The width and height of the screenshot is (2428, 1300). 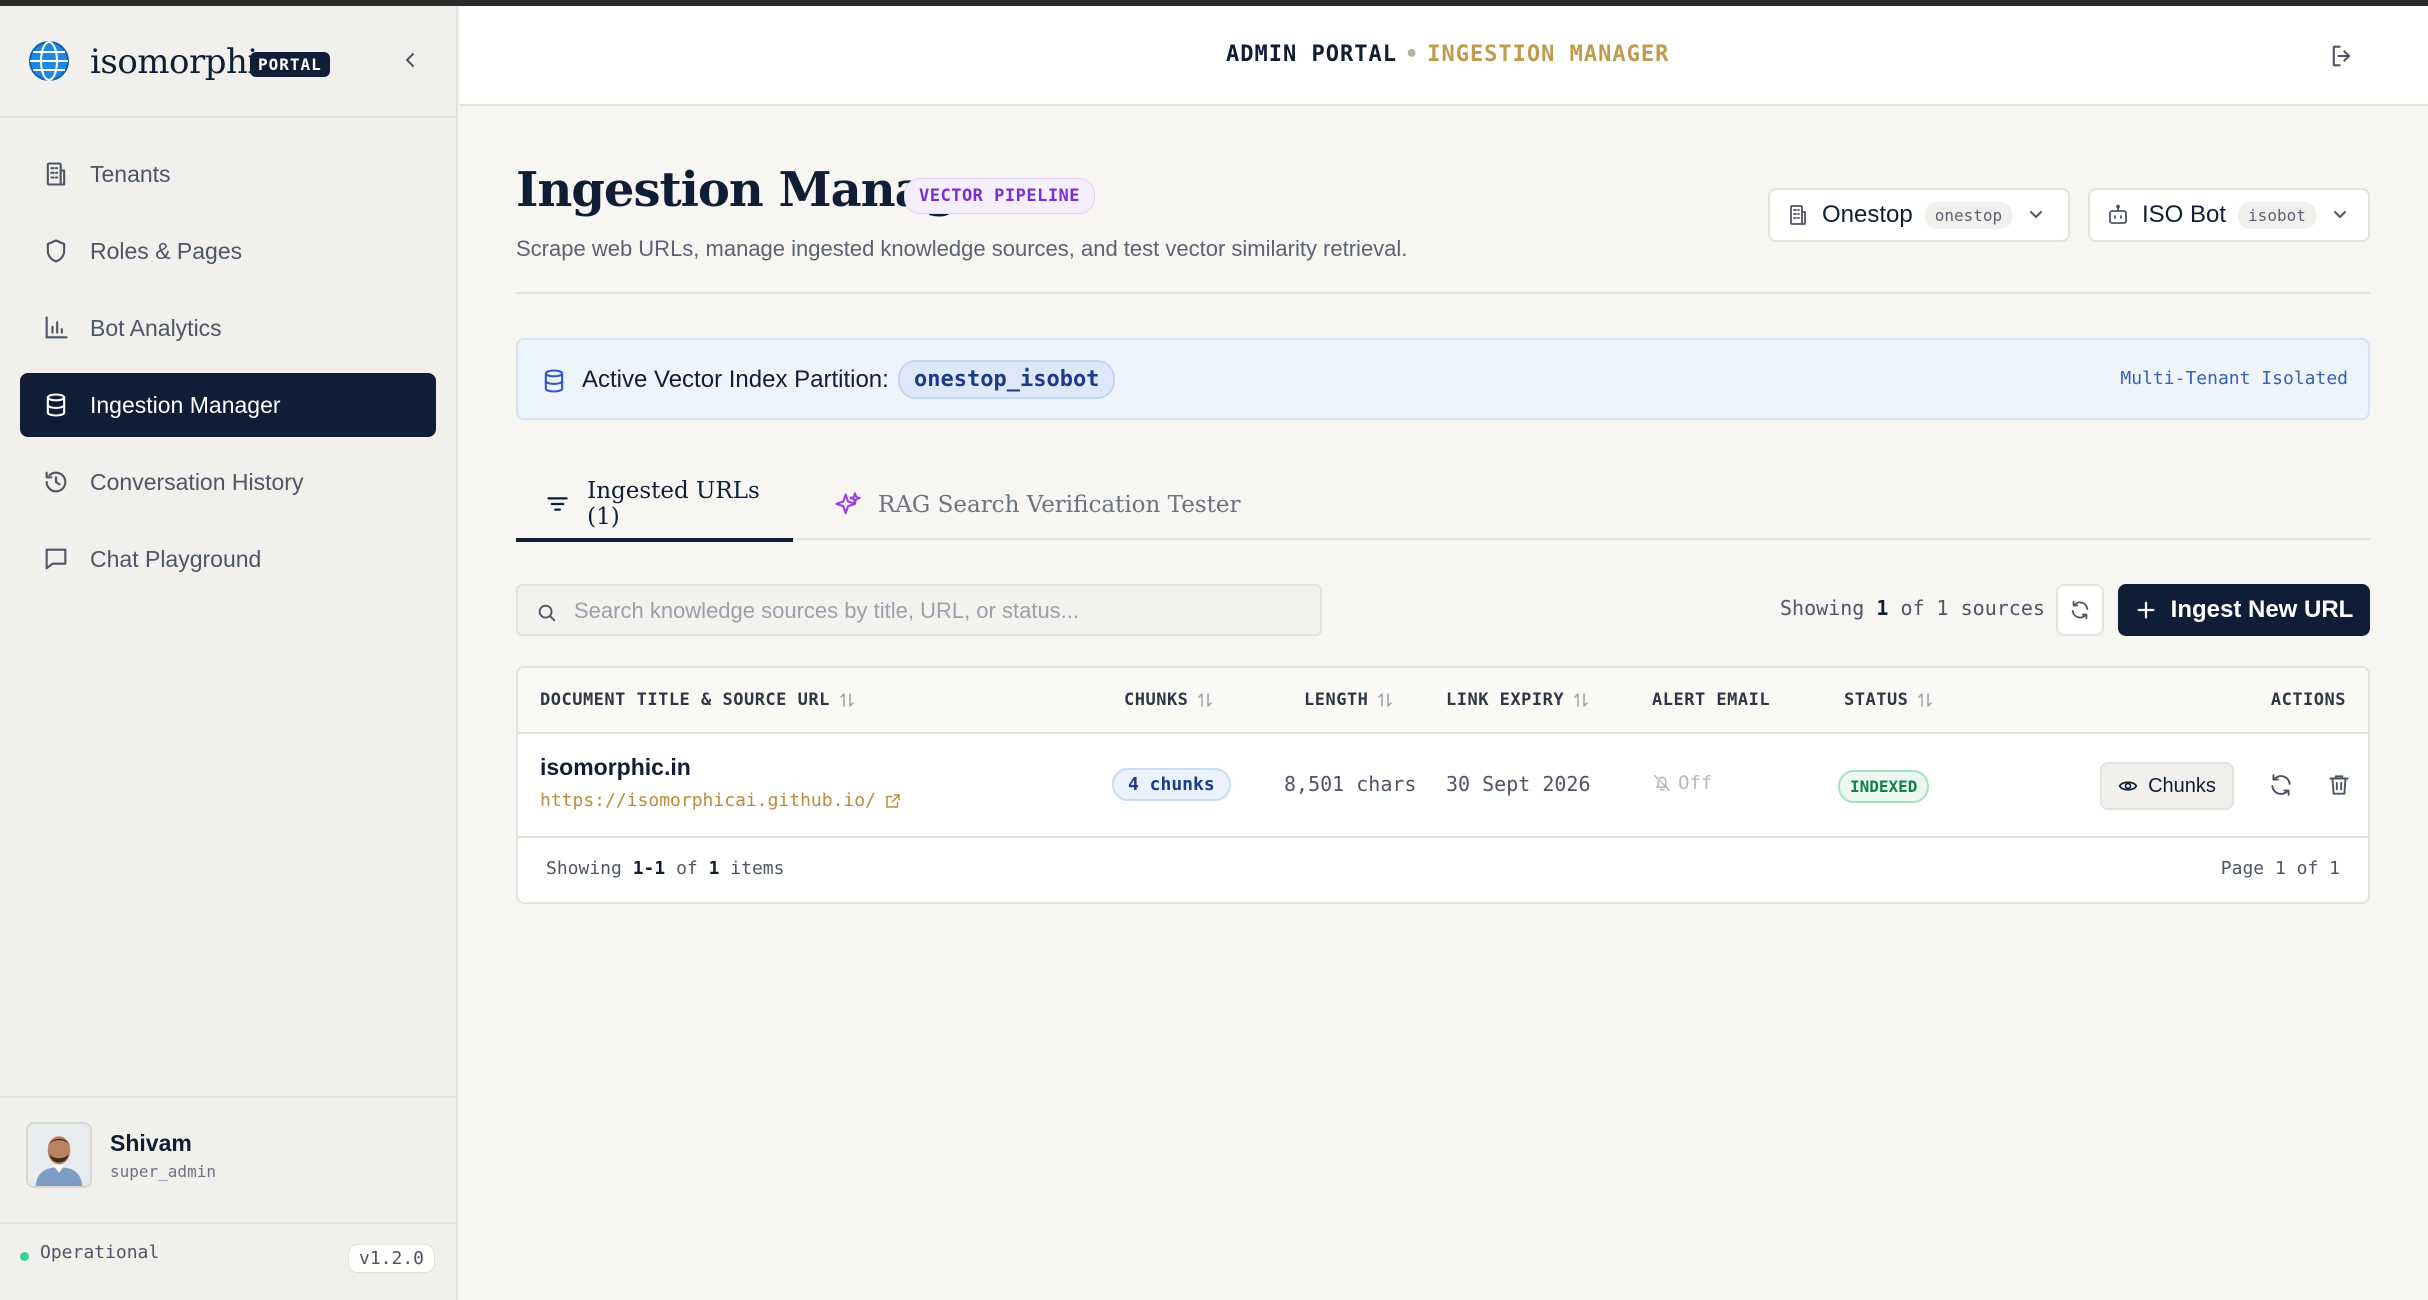 I want to click on column-header-link-expiry: LINK EXPIRY, so click(x=1518, y=700).